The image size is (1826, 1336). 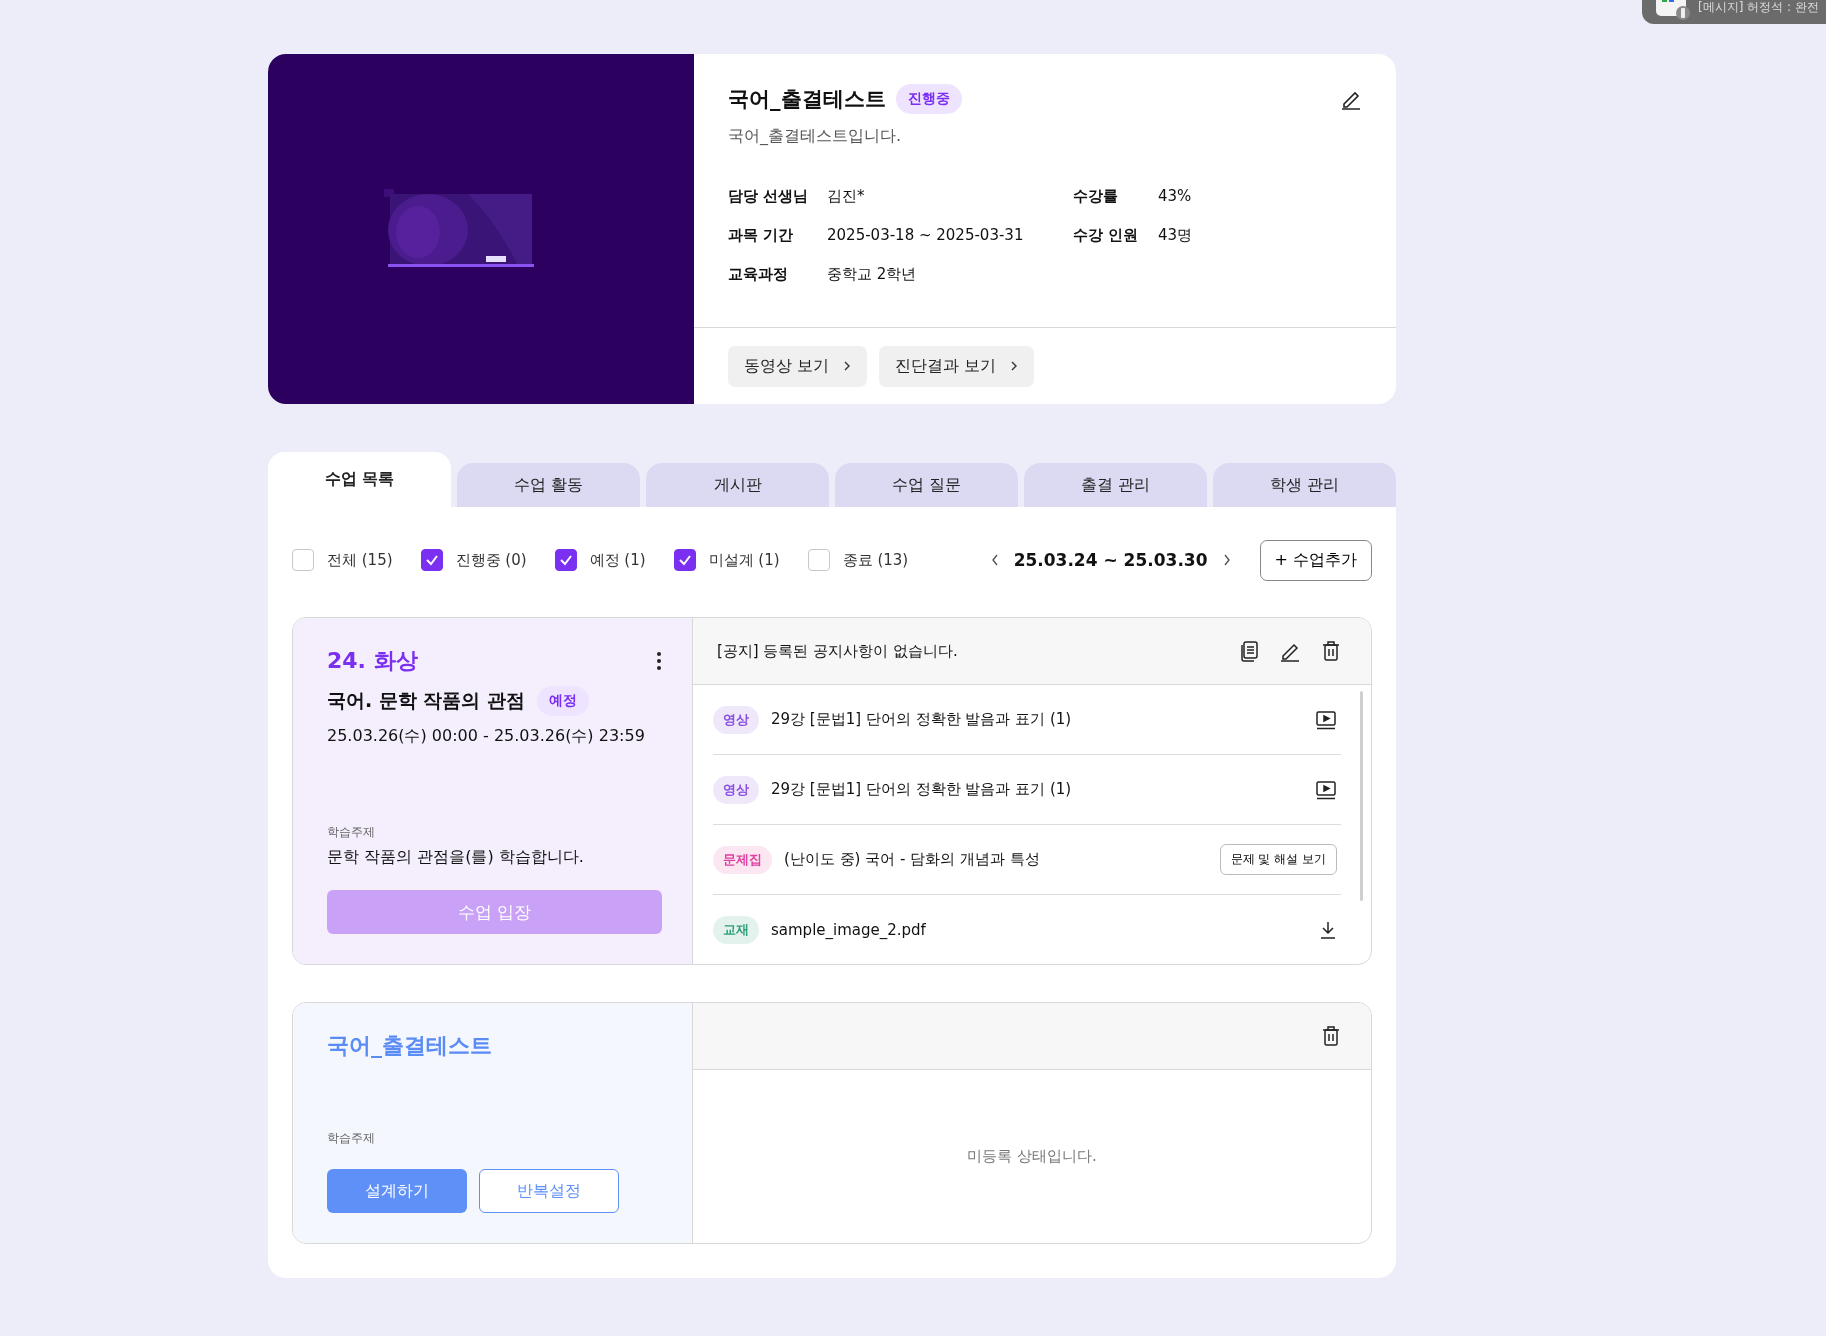 What do you see at coordinates (359, 479) in the screenshot?
I see `tab: 수업 목록` at bounding box center [359, 479].